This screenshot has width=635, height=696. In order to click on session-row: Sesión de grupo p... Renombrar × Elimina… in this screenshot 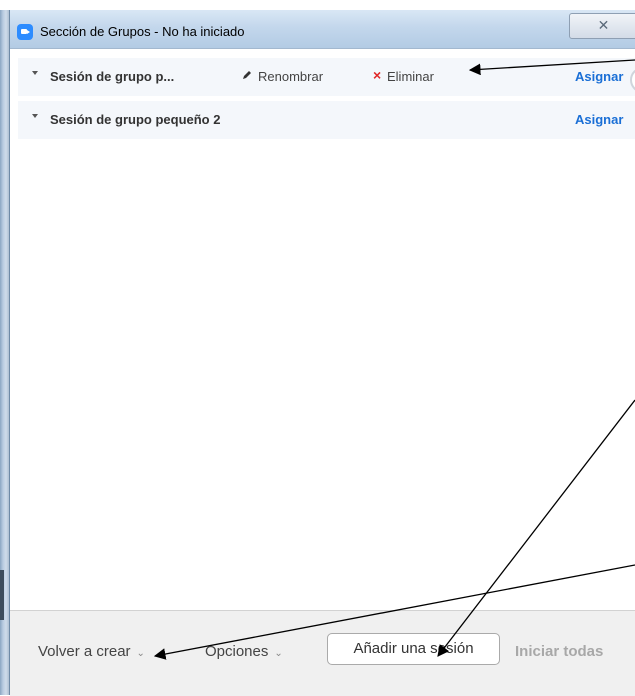, I will do `click(326, 77)`.